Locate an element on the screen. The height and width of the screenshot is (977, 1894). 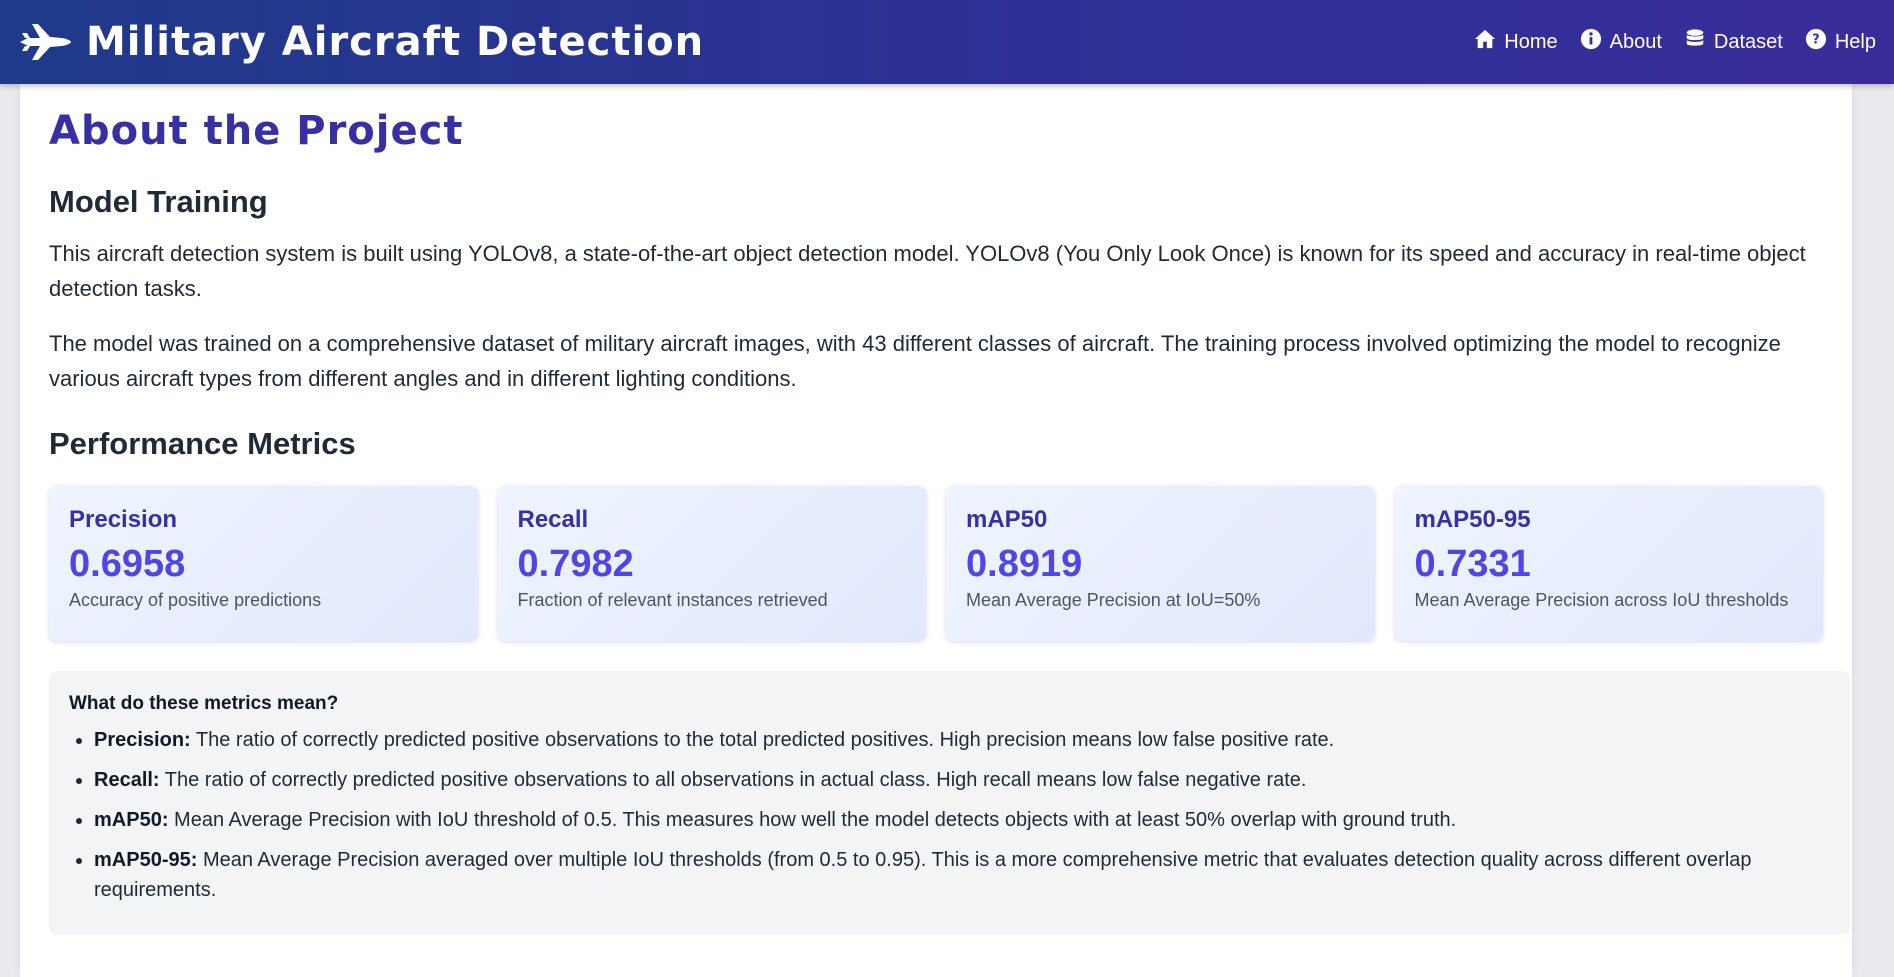
metric-name: mAP50 is located at coordinates (1007, 519).